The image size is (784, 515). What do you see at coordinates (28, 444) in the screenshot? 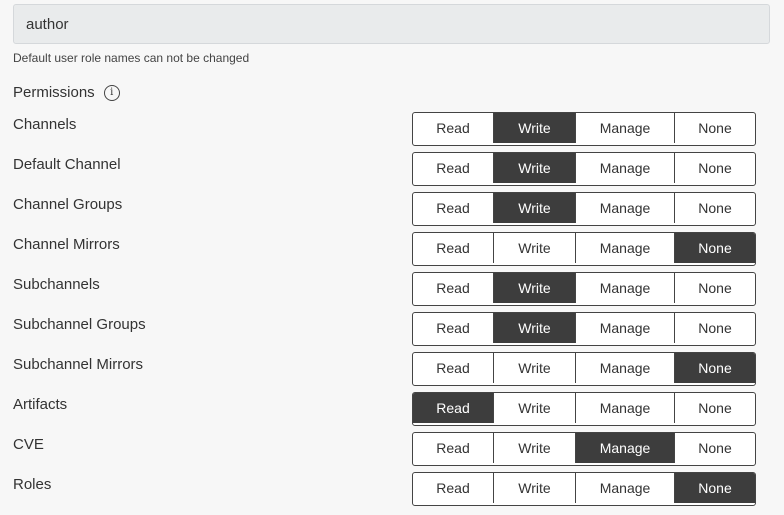
I see `permission-label: CVE` at bounding box center [28, 444].